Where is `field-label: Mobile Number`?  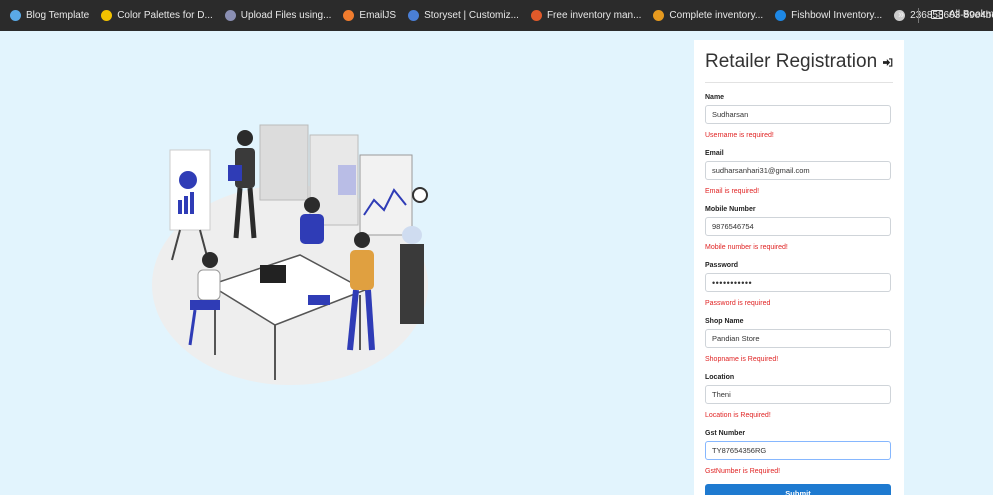 field-label: Mobile Number is located at coordinates (730, 209).